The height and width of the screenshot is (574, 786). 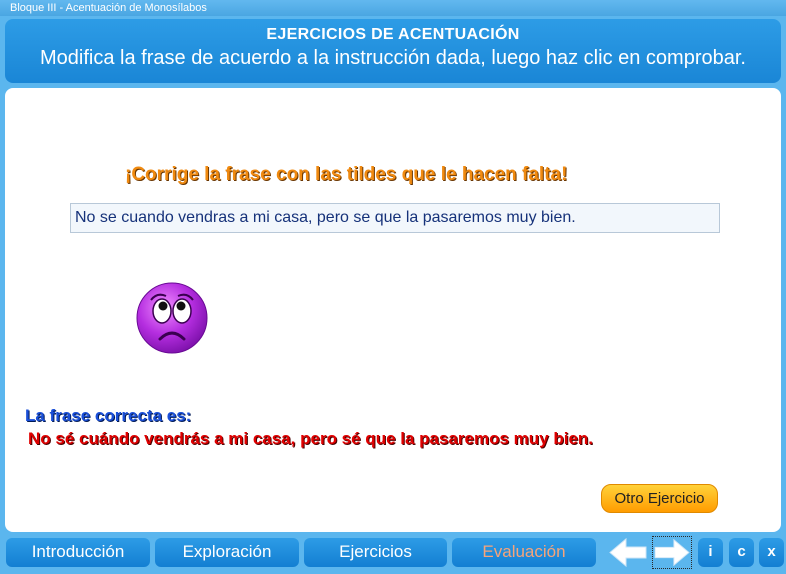 What do you see at coordinates (771, 552) in the screenshot?
I see `close-button: x` at bounding box center [771, 552].